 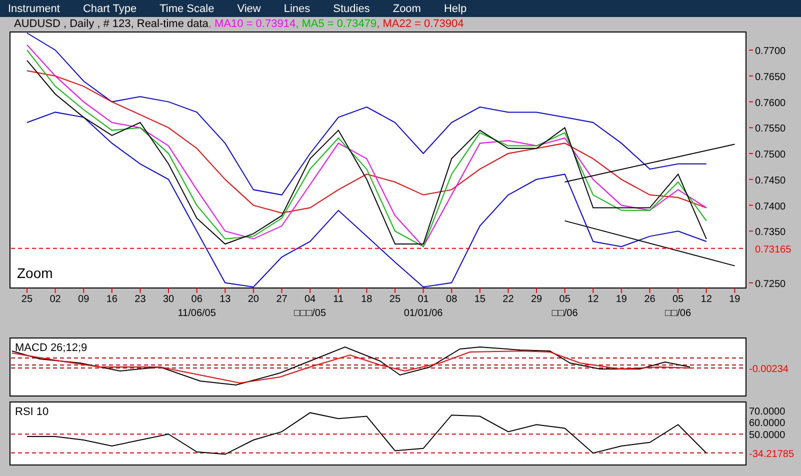 What do you see at coordinates (140, 299) in the screenshot?
I see `date-axis-label: 23` at bounding box center [140, 299].